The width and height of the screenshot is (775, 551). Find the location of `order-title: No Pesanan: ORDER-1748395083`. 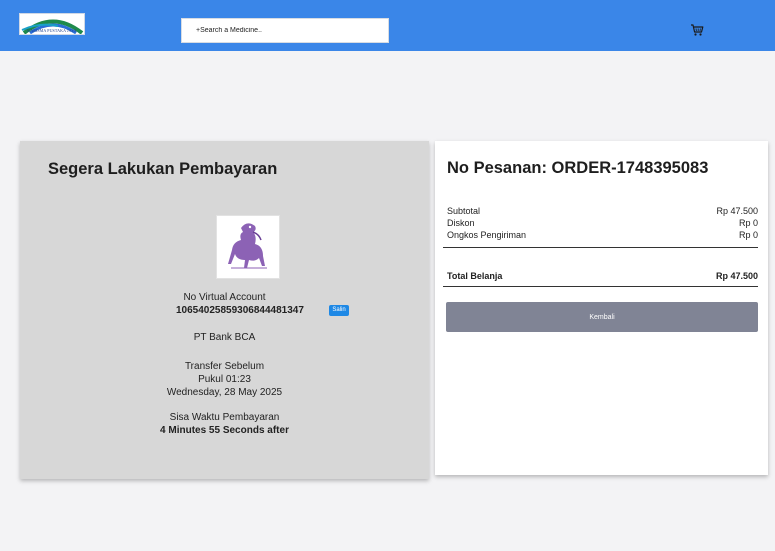

order-title: No Pesanan: ORDER-1748395083 is located at coordinates (578, 168).